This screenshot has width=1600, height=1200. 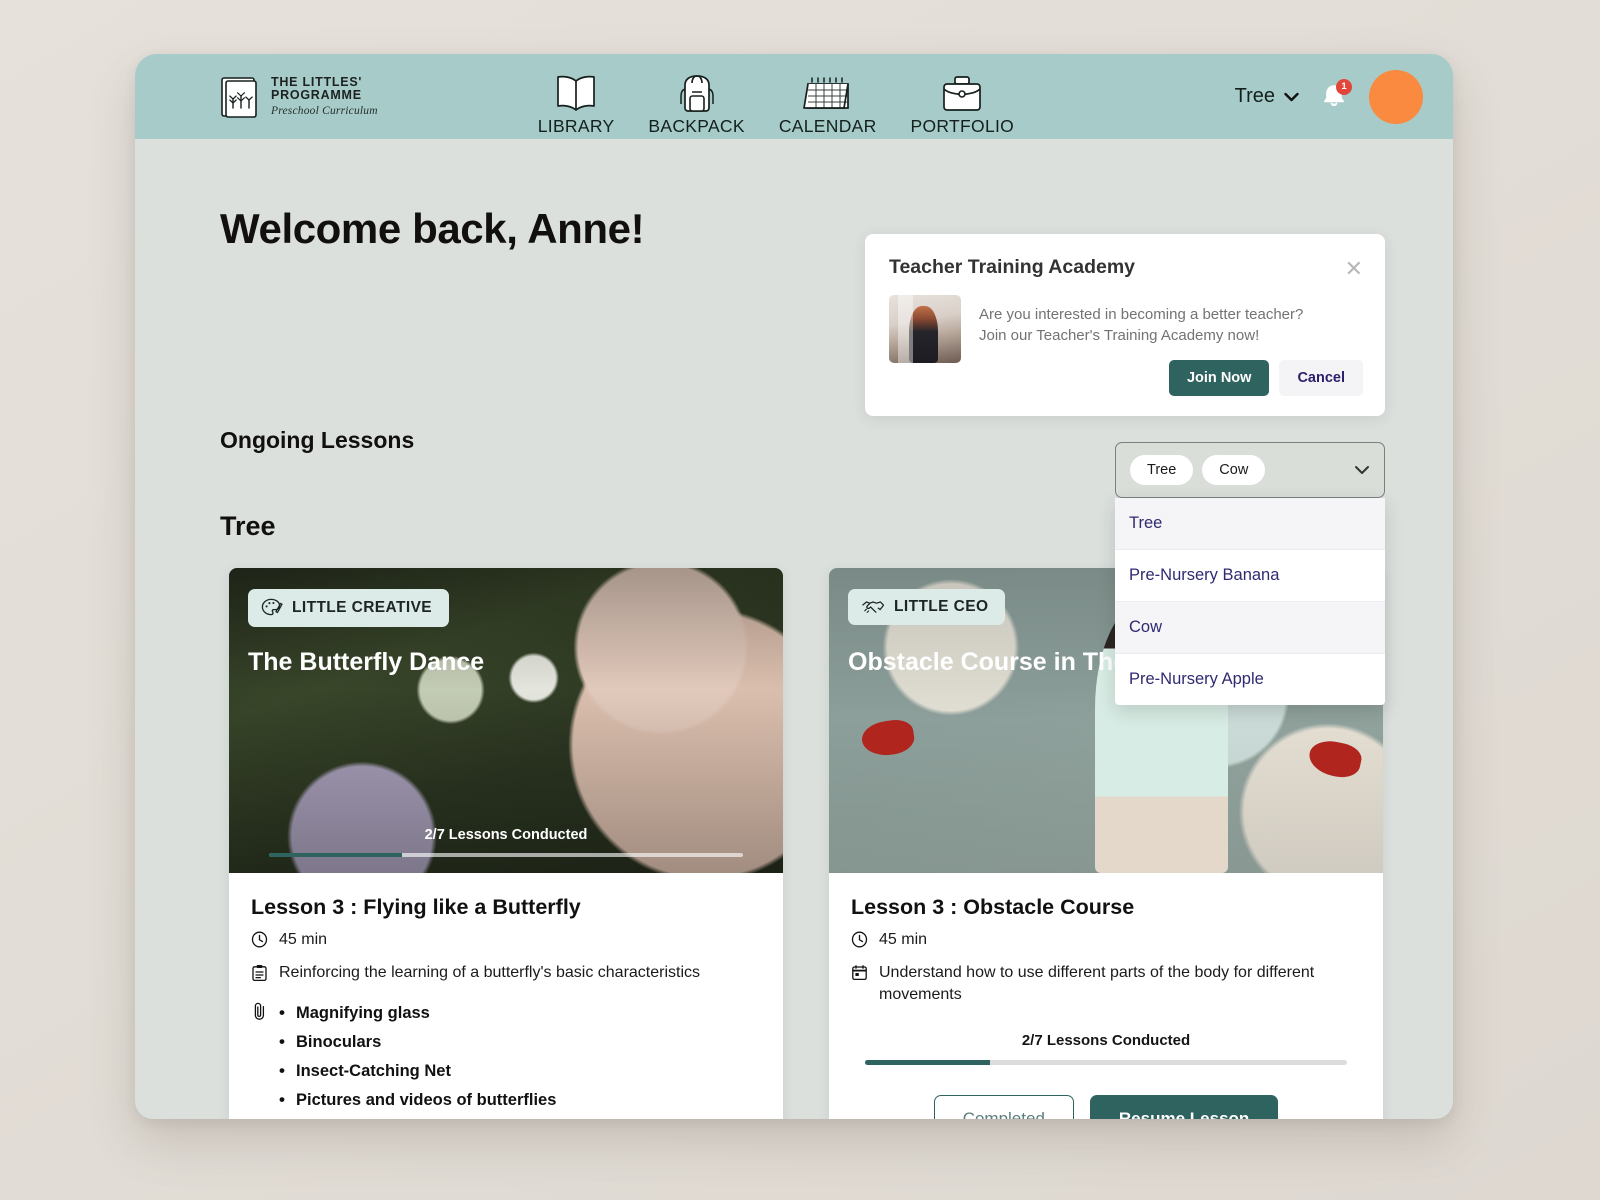 I want to click on nav-item-calendar: CALENDAR, so click(x=828, y=98).